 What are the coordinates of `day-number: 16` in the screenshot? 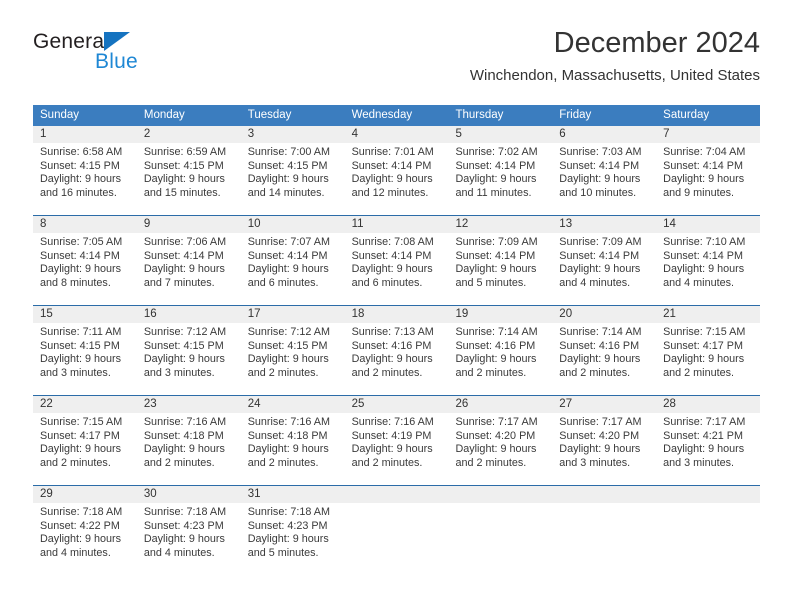 It's located at (150, 314).